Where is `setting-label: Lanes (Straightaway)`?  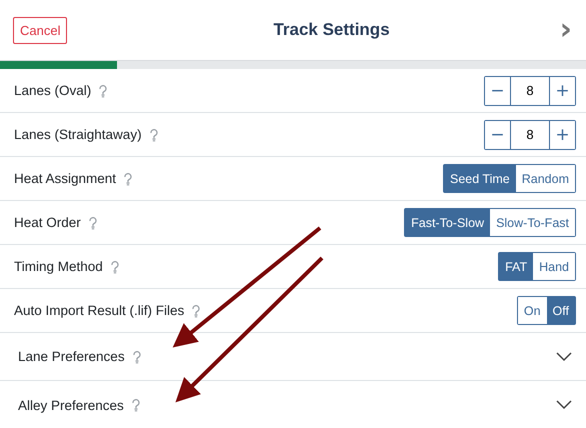 setting-label: Lanes (Straightaway) is located at coordinates (78, 134).